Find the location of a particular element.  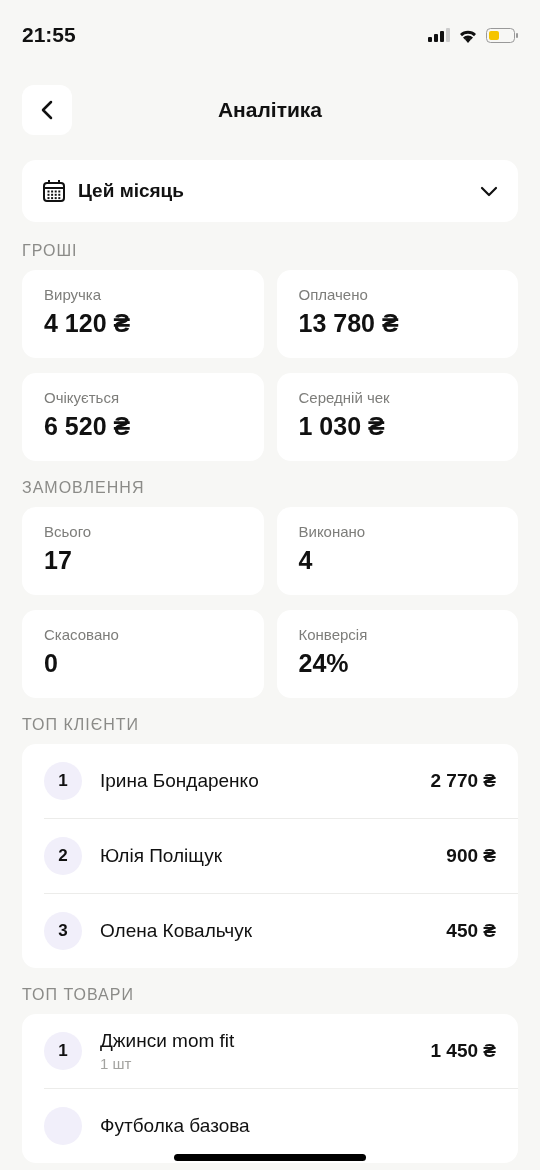

stat-label: Виконано is located at coordinates (332, 531).